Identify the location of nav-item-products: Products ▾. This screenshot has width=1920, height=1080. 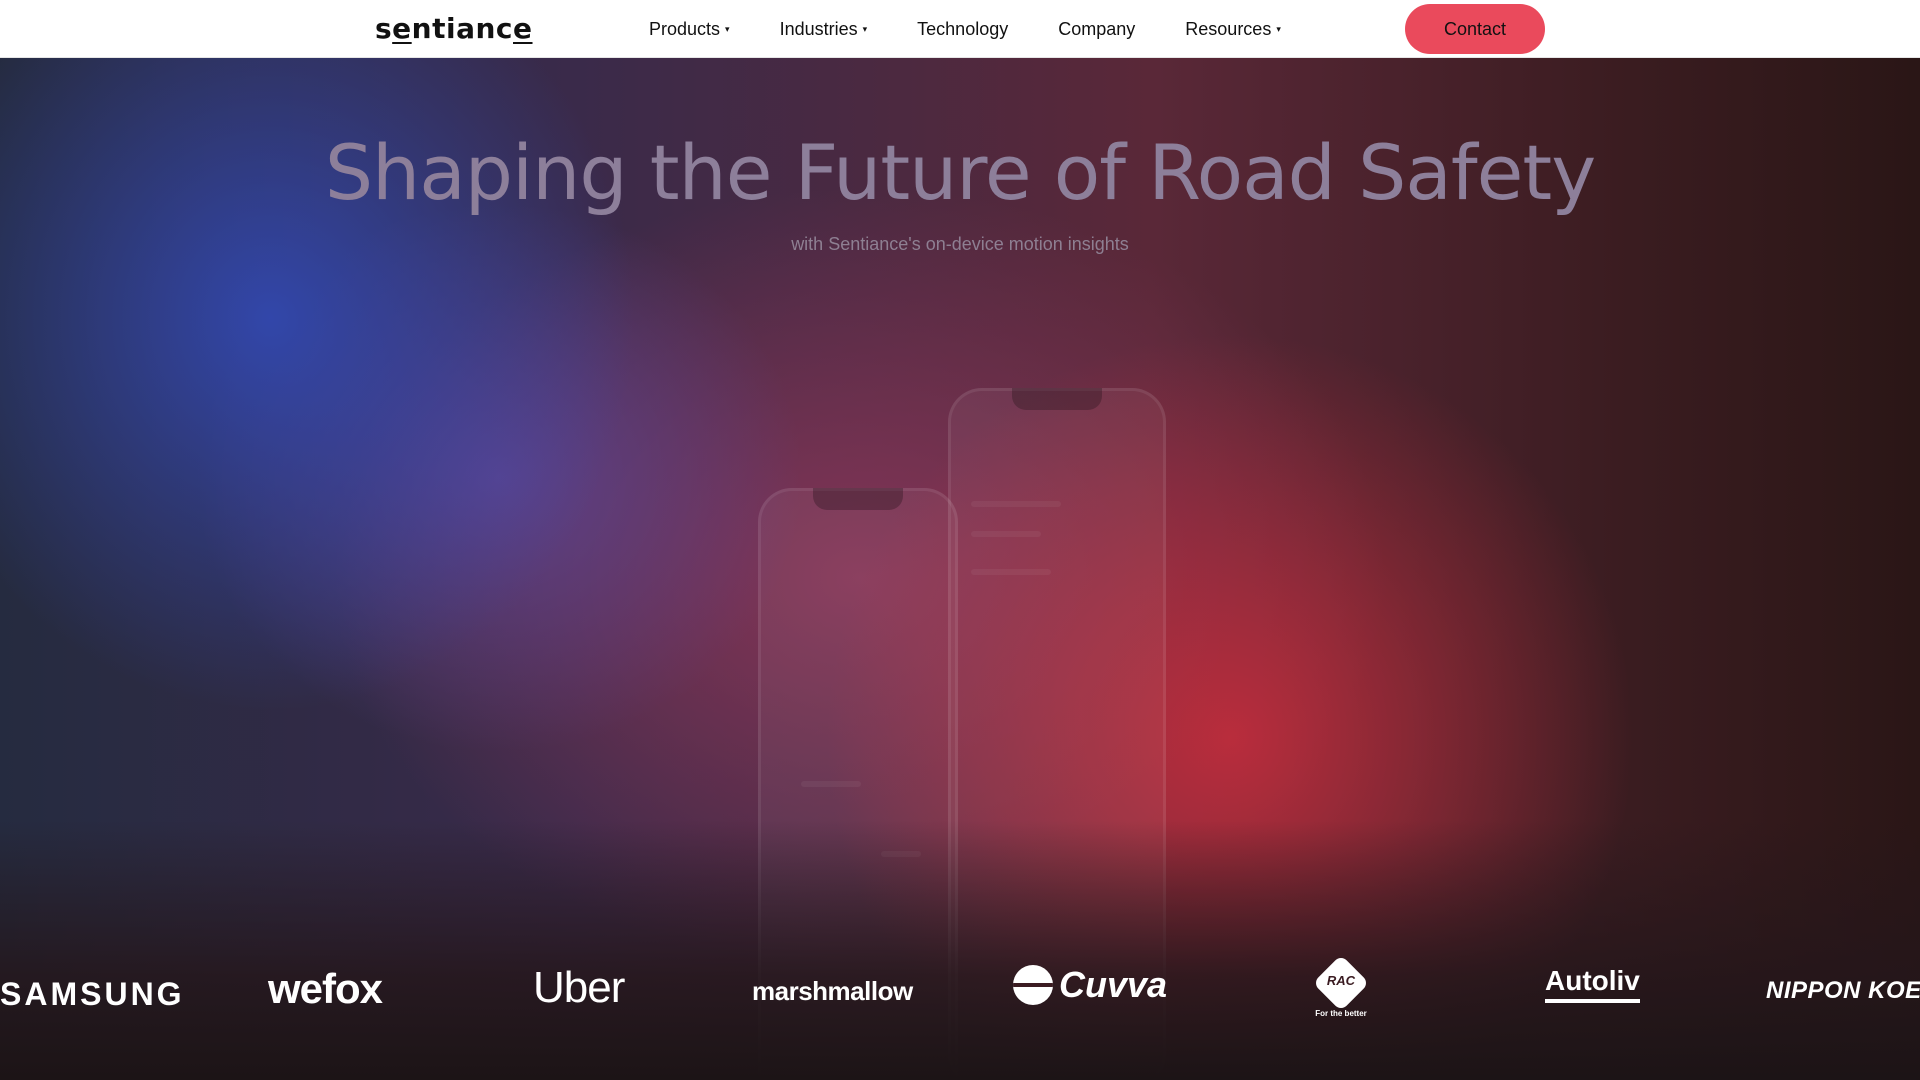
(689, 29).